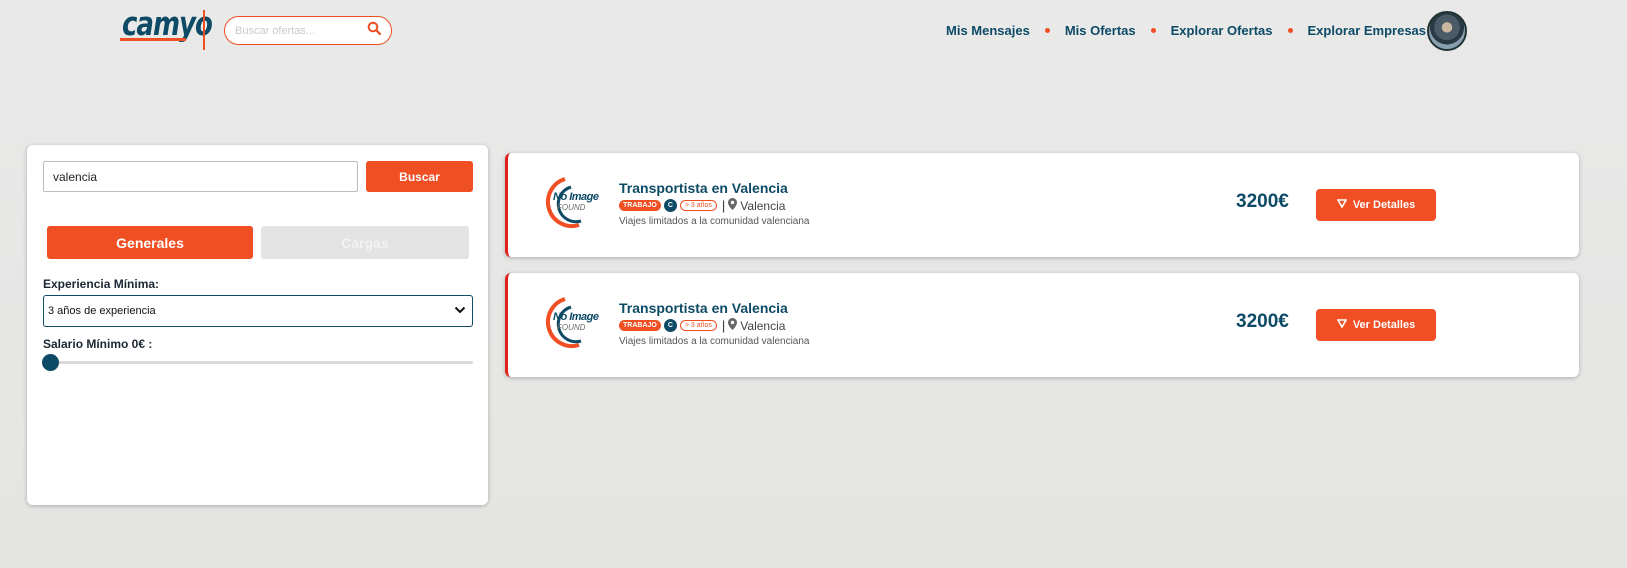 This screenshot has height=568, width=1627. What do you see at coordinates (98, 344) in the screenshot?
I see `salary-label: Salario Mínimo 0€ :` at bounding box center [98, 344].